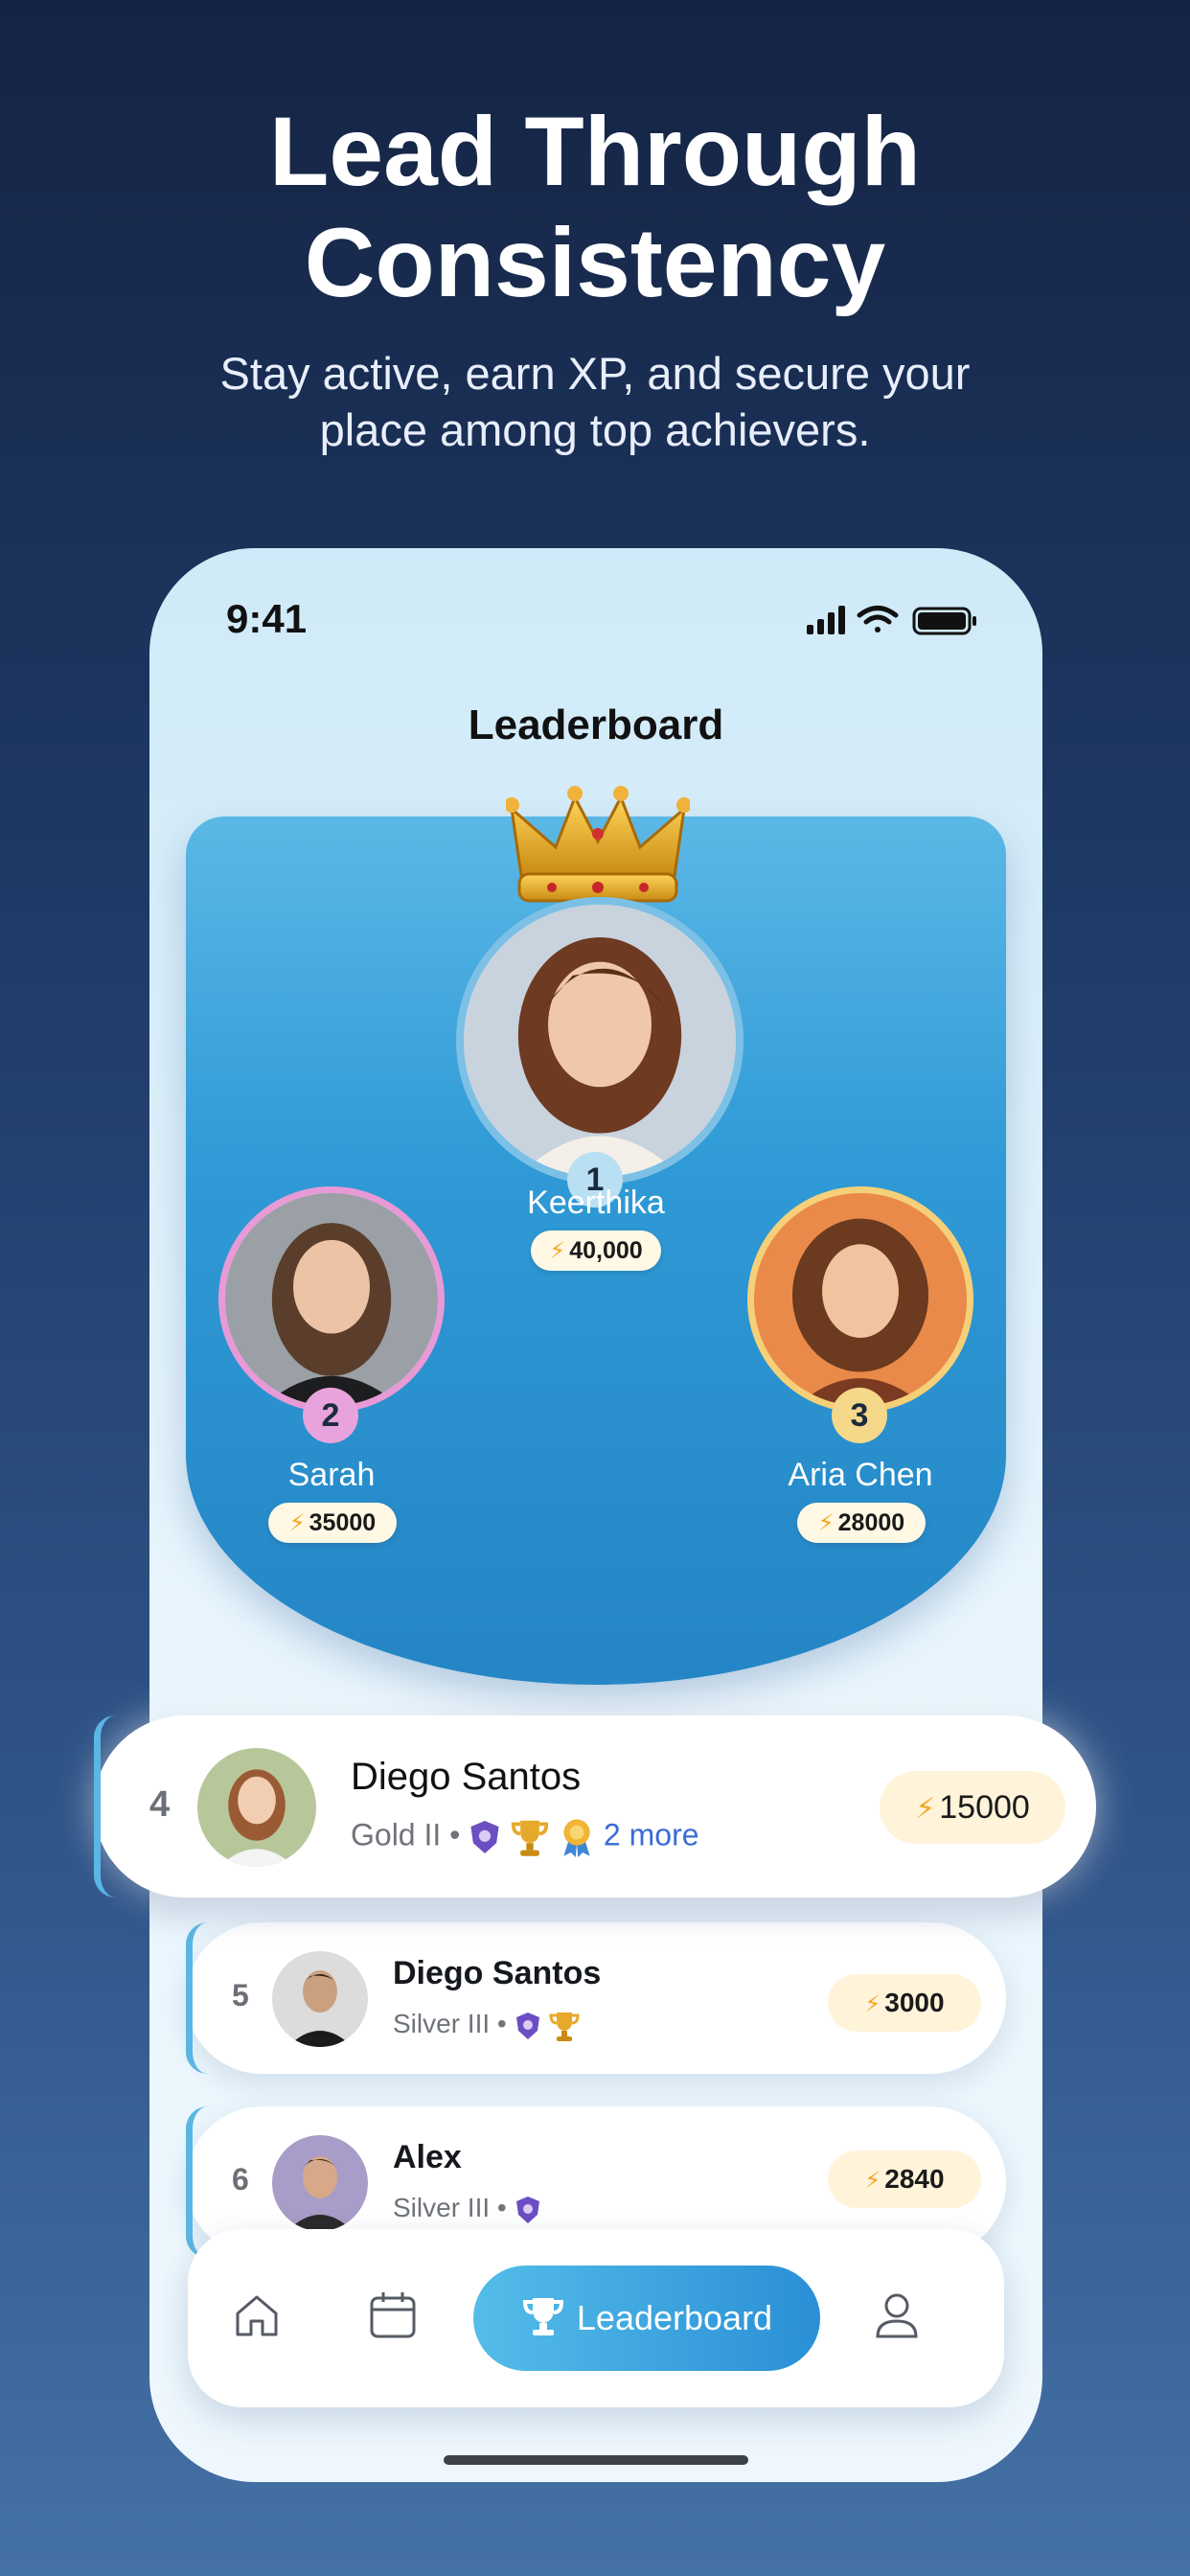  What do you see at coordinates (332, 1475) in the screenshot?
I see `podium-name-2: Sarah` at bounding box center [332, 1475].